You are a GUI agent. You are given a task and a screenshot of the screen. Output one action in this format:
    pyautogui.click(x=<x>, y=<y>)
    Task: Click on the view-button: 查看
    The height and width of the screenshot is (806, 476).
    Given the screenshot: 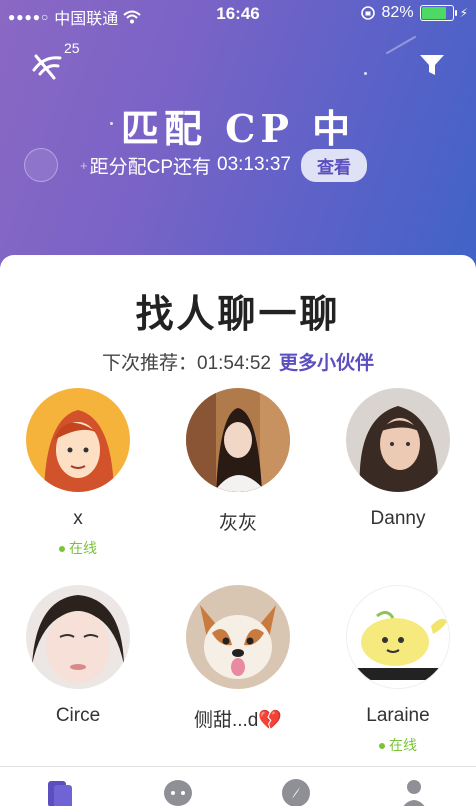 What is the action you would take?
    pyautogui.click(x=333, y=165)
    